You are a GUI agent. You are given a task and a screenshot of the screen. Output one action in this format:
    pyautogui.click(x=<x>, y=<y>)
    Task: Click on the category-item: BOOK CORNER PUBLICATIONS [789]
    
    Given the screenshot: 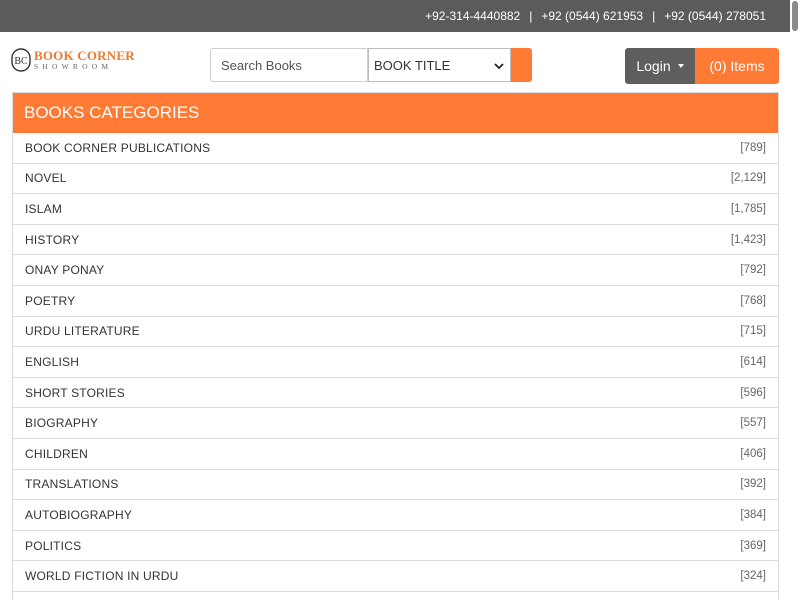 What is the action you would take?
    pyautogui.click(x=395, y=148)
    